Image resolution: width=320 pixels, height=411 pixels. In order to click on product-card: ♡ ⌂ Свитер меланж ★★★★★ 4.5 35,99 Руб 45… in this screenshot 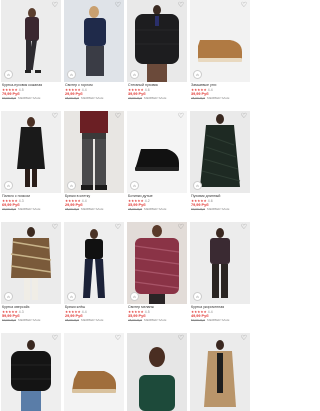, I will do `click(157, 277)`.